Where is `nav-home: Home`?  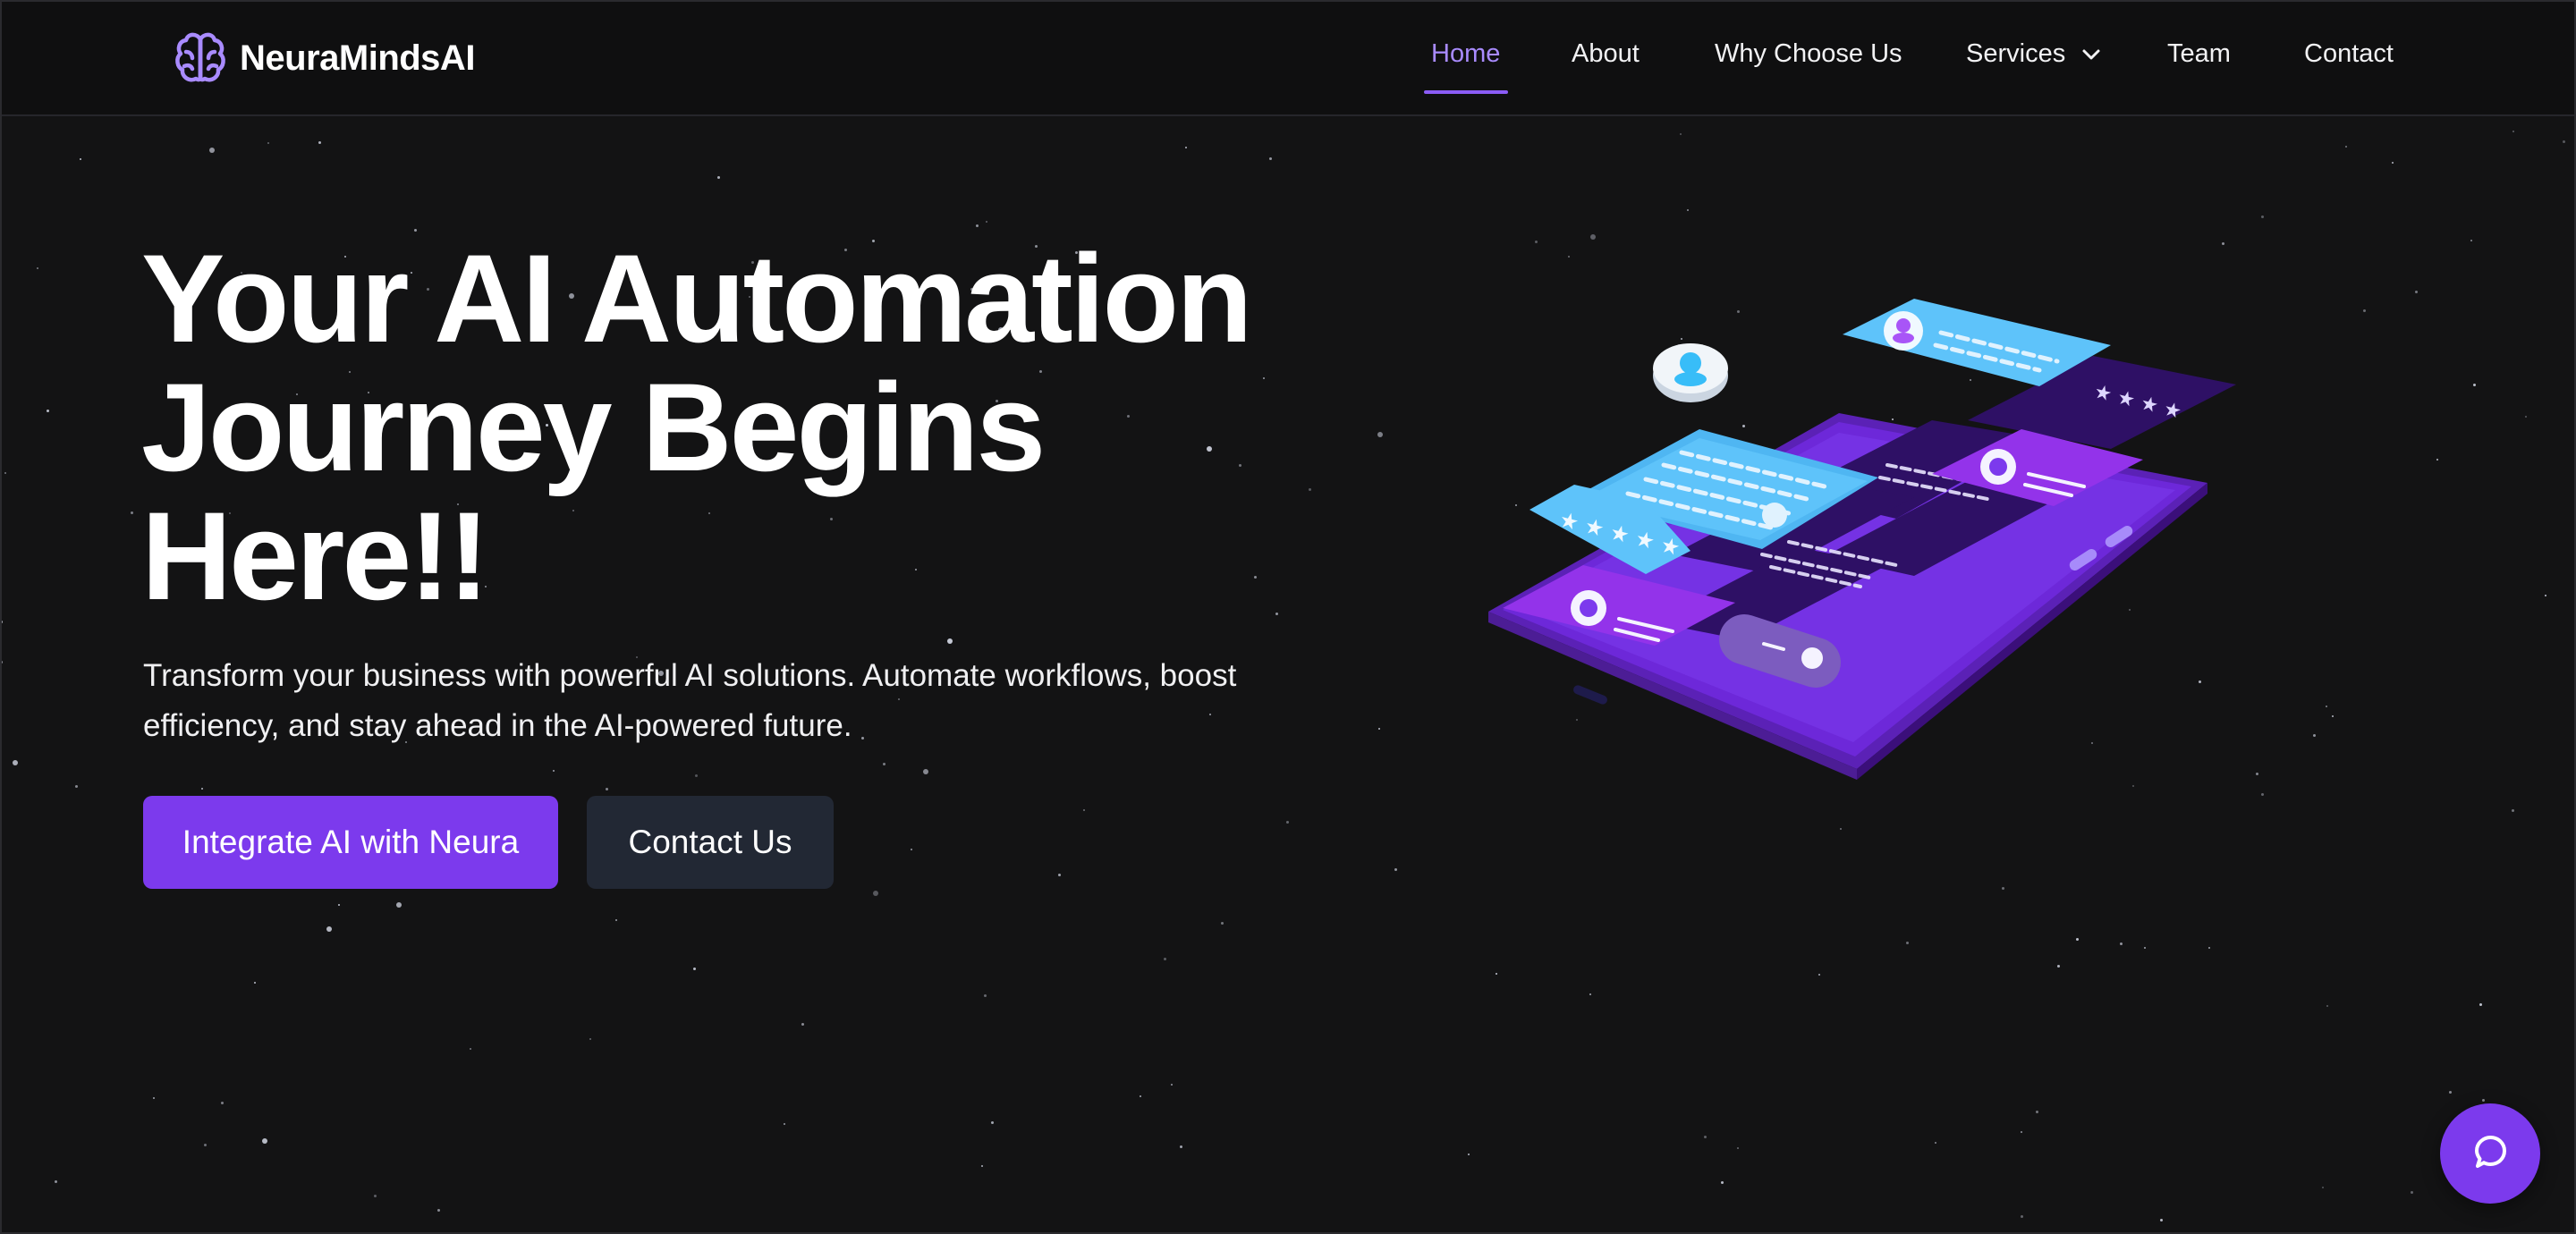
nav-home: Home is located at coordinates (1465, 54).